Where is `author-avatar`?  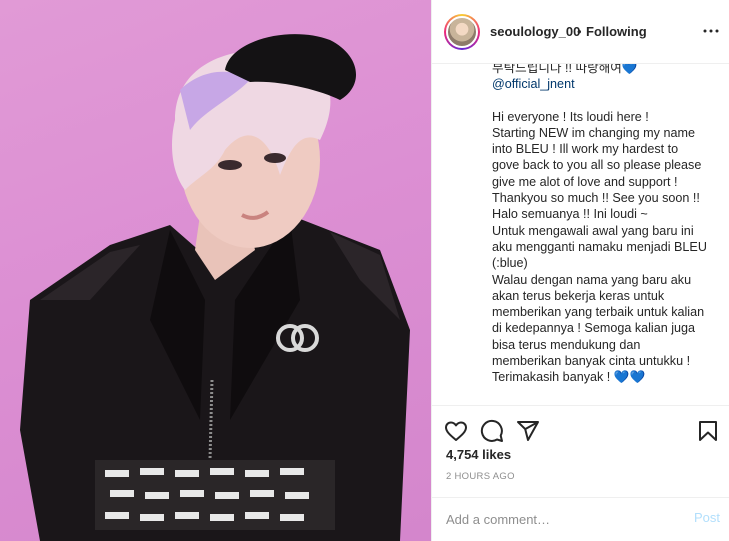 author-avatar is located at coordinates (462, 32).